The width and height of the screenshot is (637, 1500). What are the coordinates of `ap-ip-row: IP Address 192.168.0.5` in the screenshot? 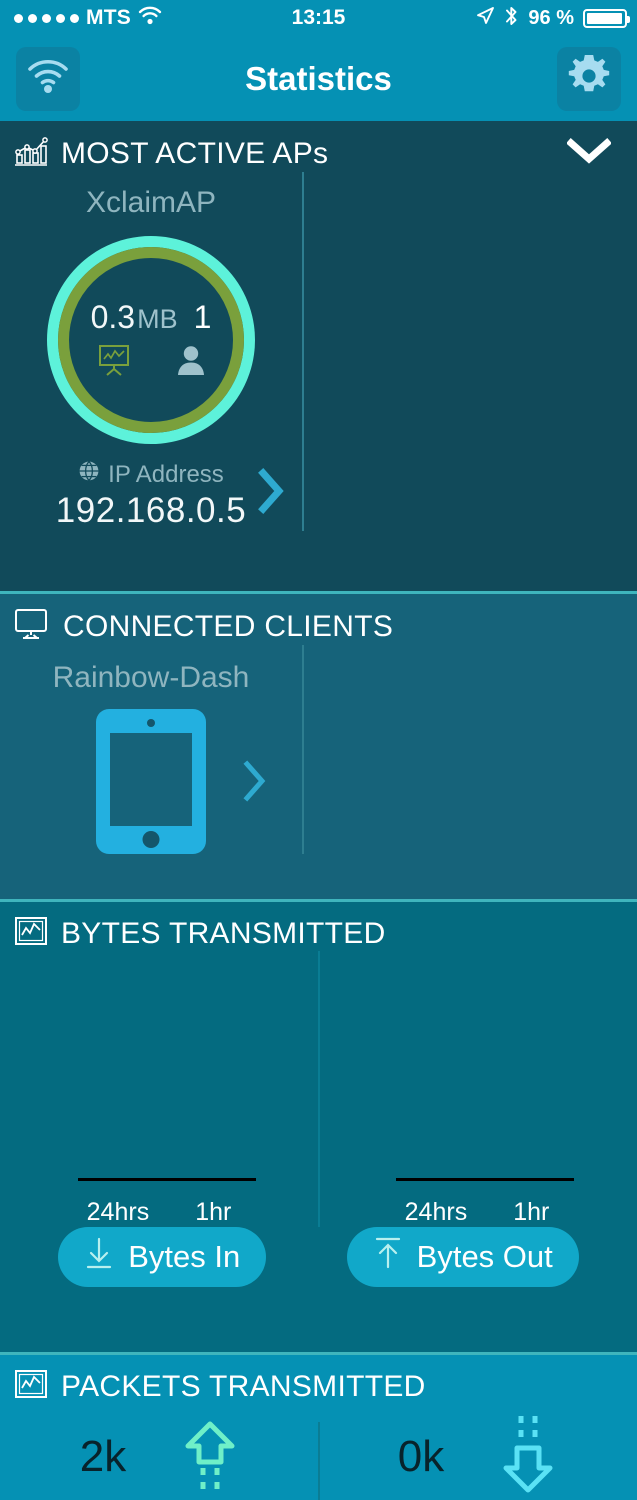 It's located at (151, 495).